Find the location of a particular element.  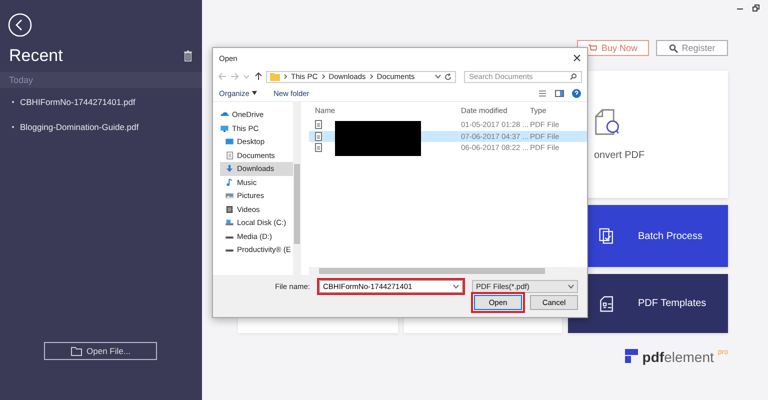

refresh-icon is located at coordinates (448, 76).